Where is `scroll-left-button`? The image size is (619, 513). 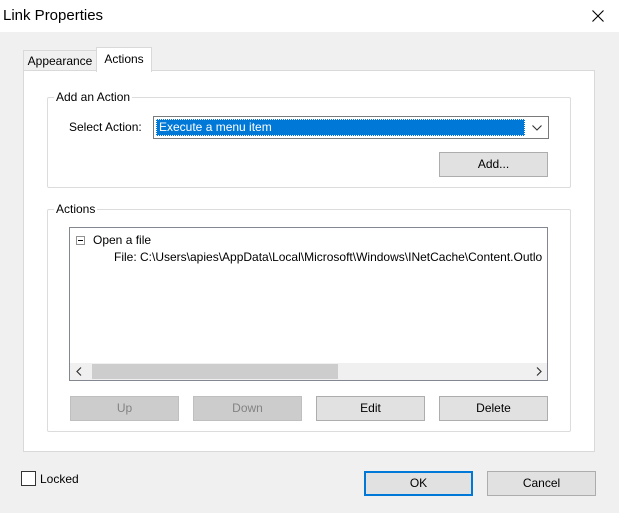
scroll-left-button is located at coordinates (78, 371).